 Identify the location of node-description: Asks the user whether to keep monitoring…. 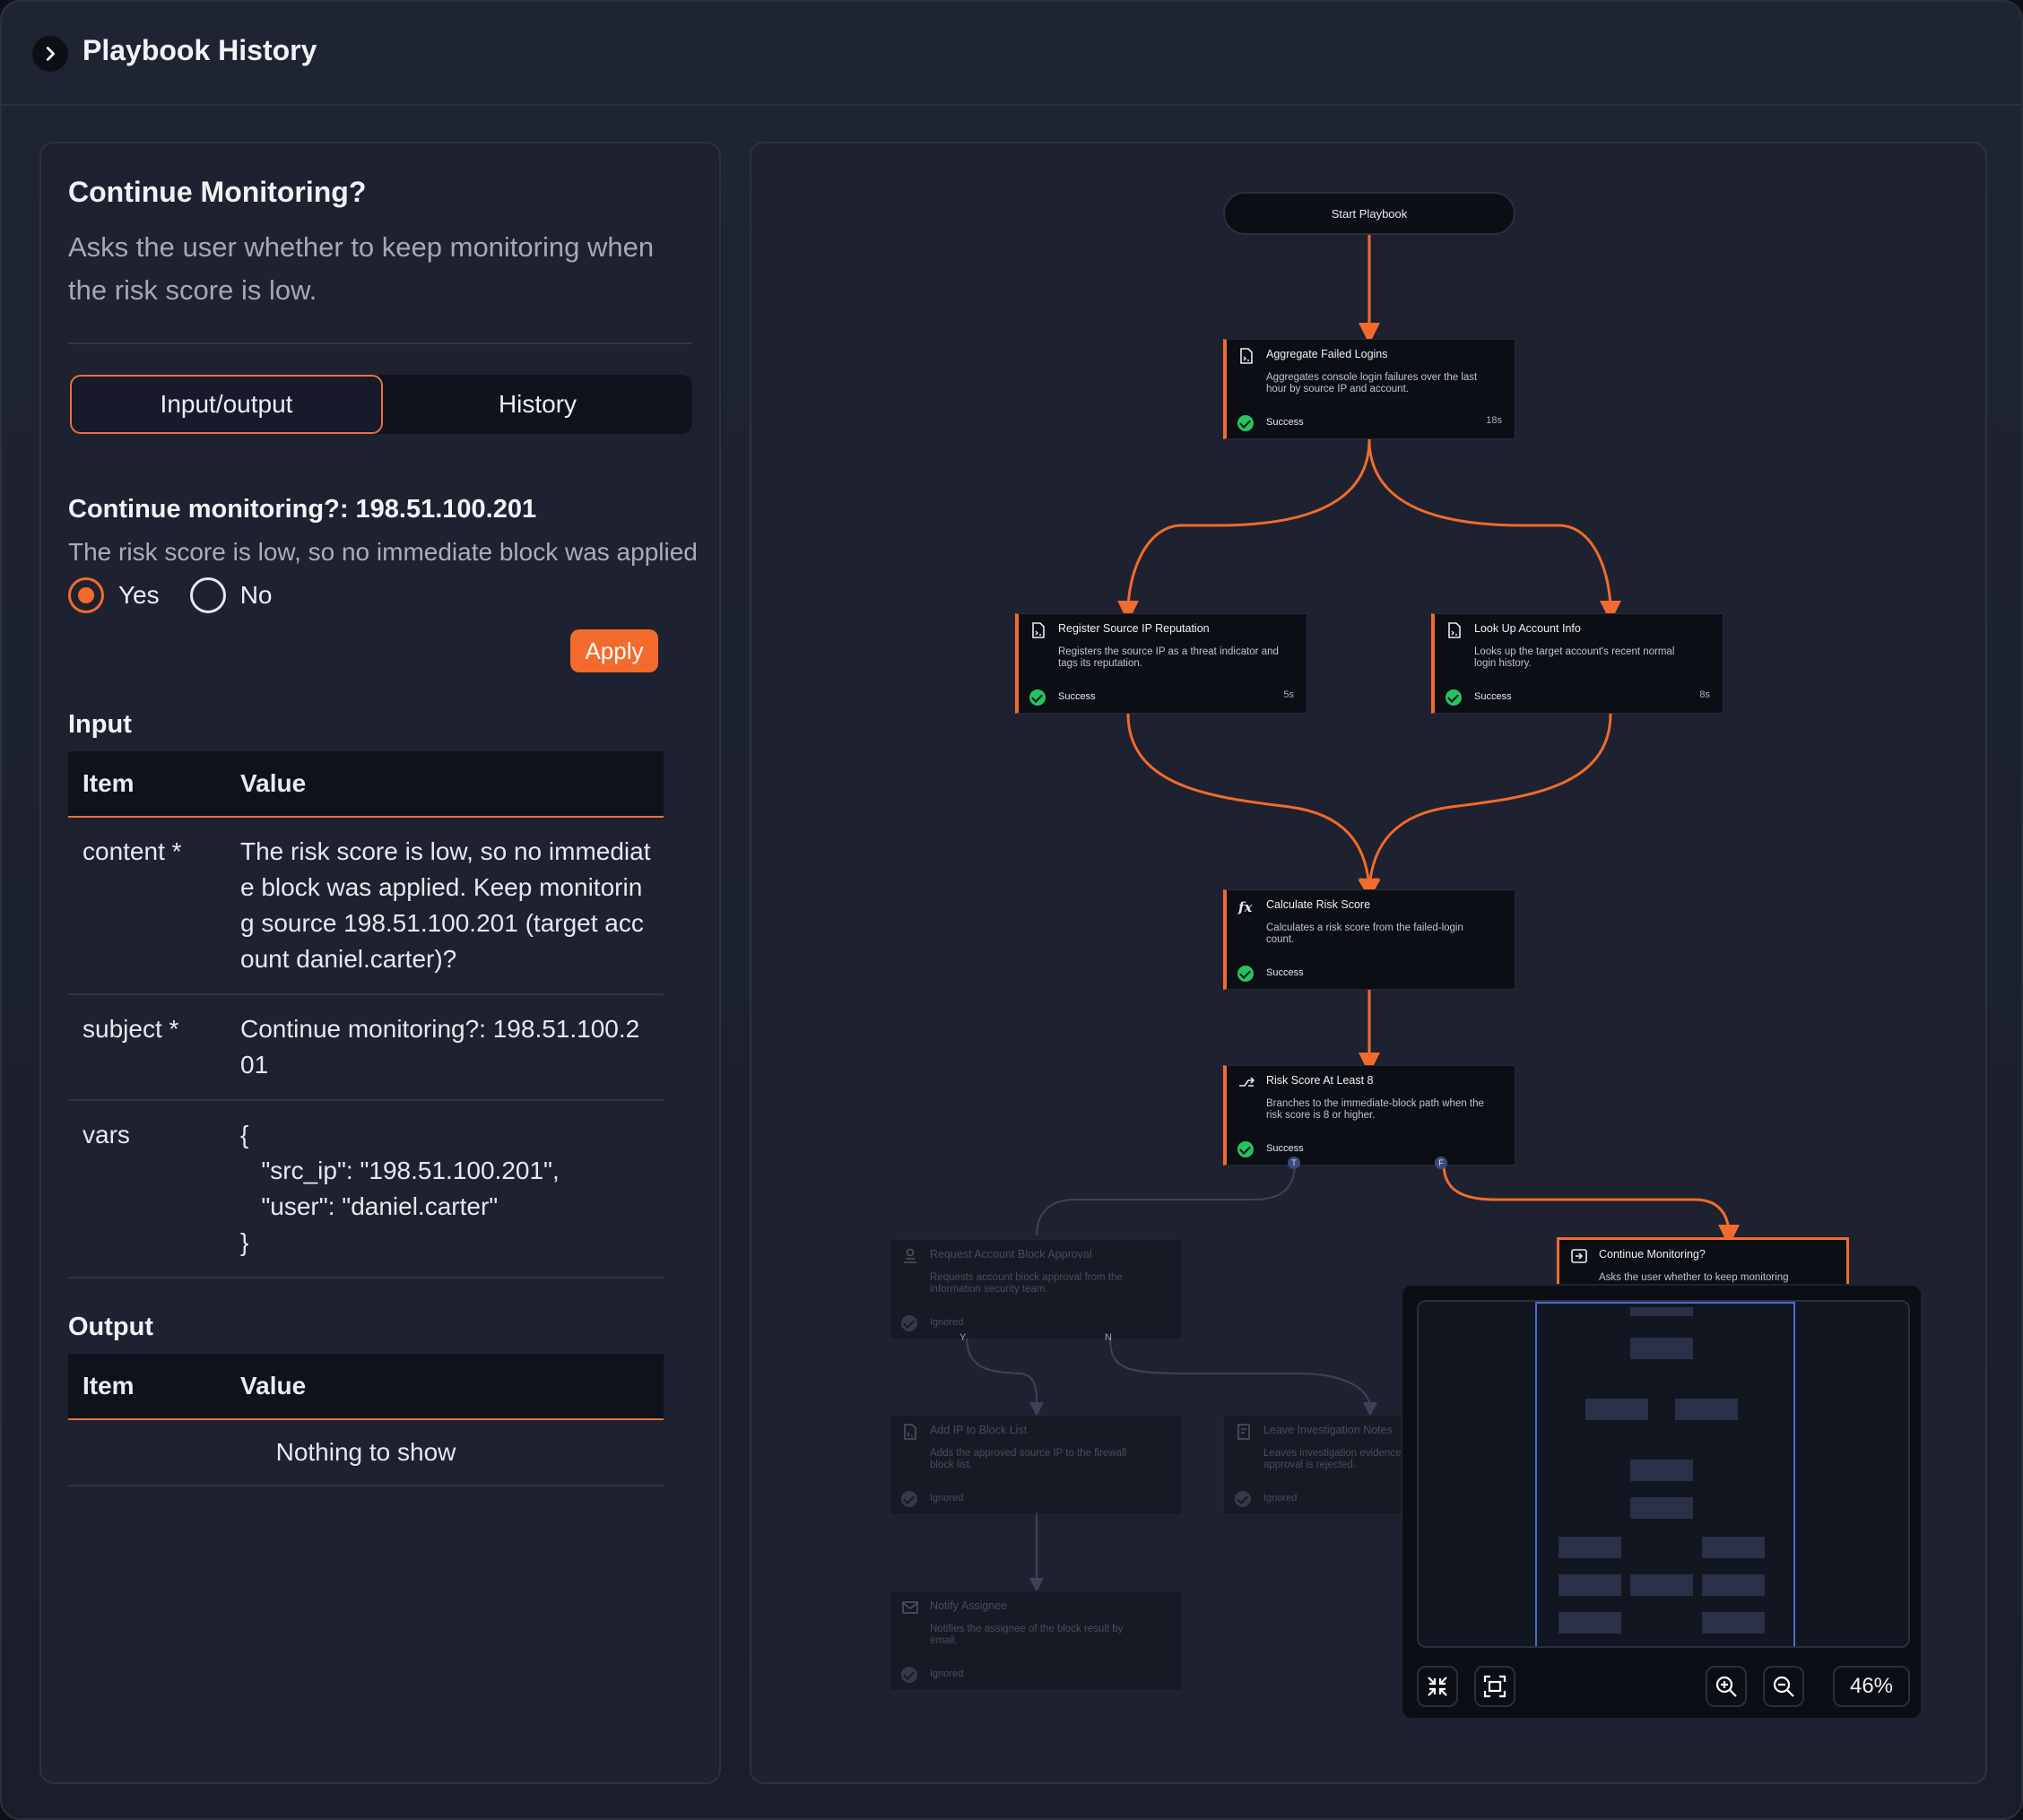
(361, 268).